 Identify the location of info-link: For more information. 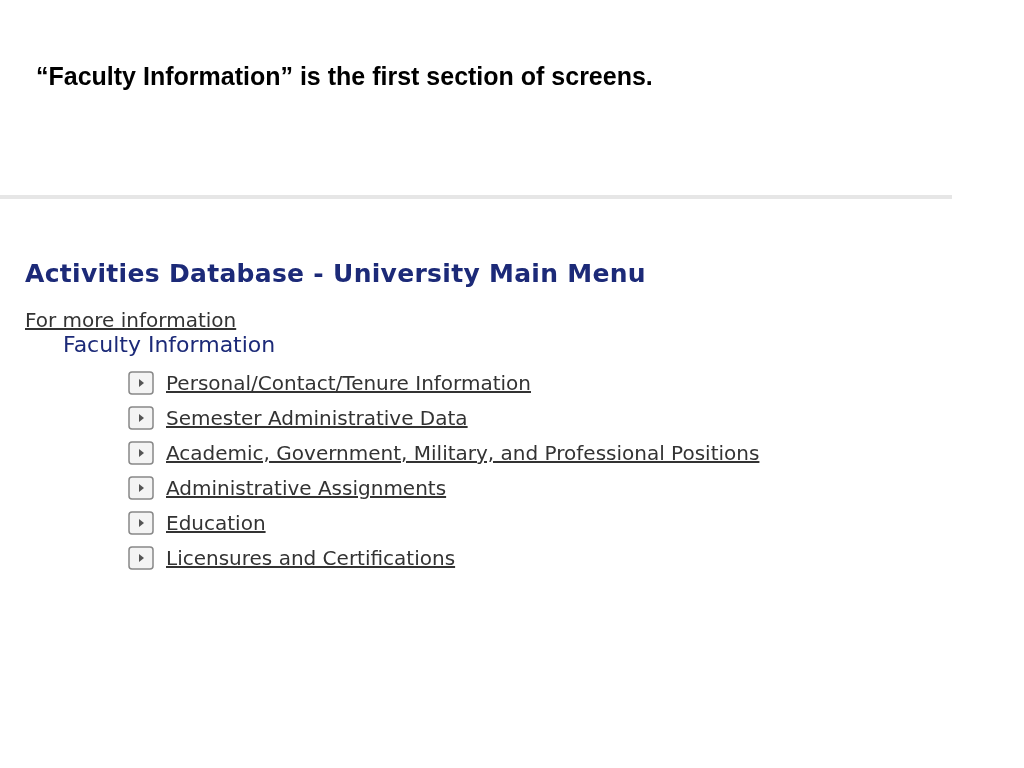
(131, 320).